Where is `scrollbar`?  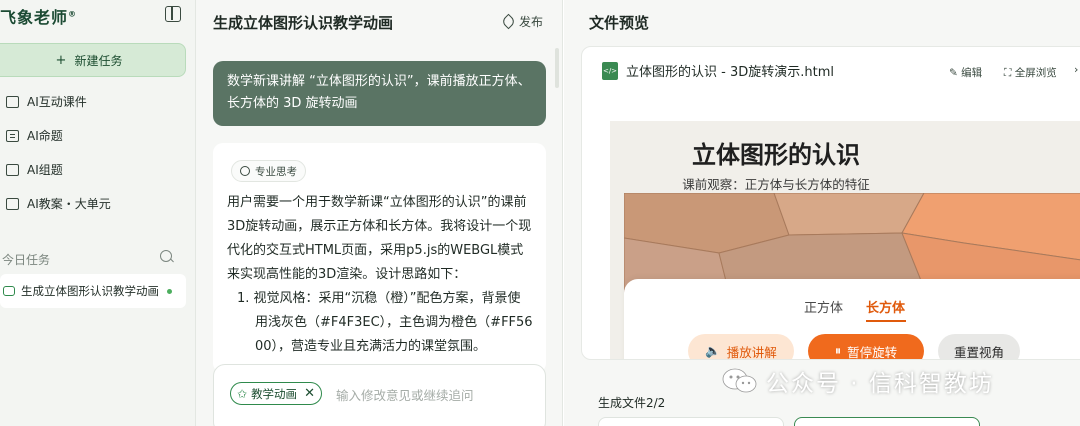 scrollbar is located at coordinates (557, 68).